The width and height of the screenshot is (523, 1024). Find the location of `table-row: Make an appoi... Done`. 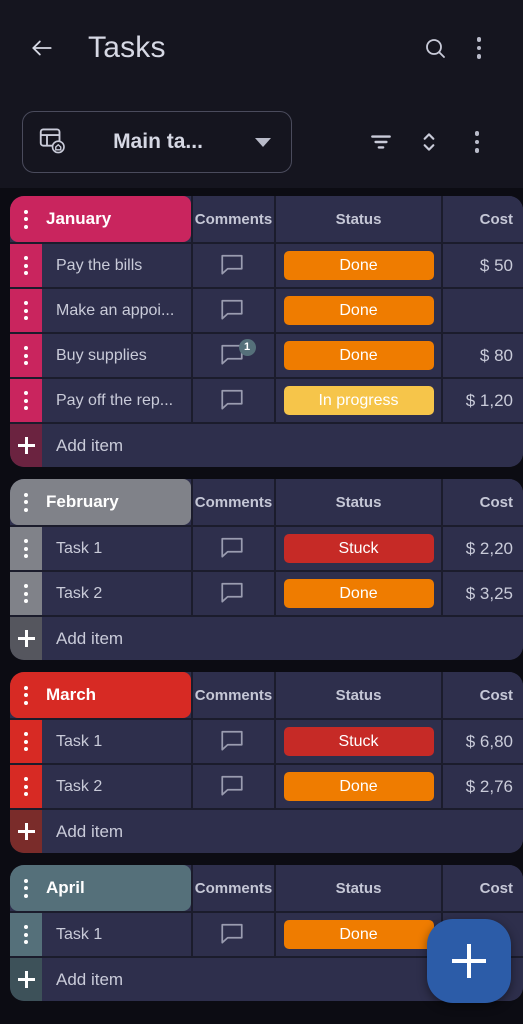

table-row: Make an appoi... Done is located at coordinates (266, 309).